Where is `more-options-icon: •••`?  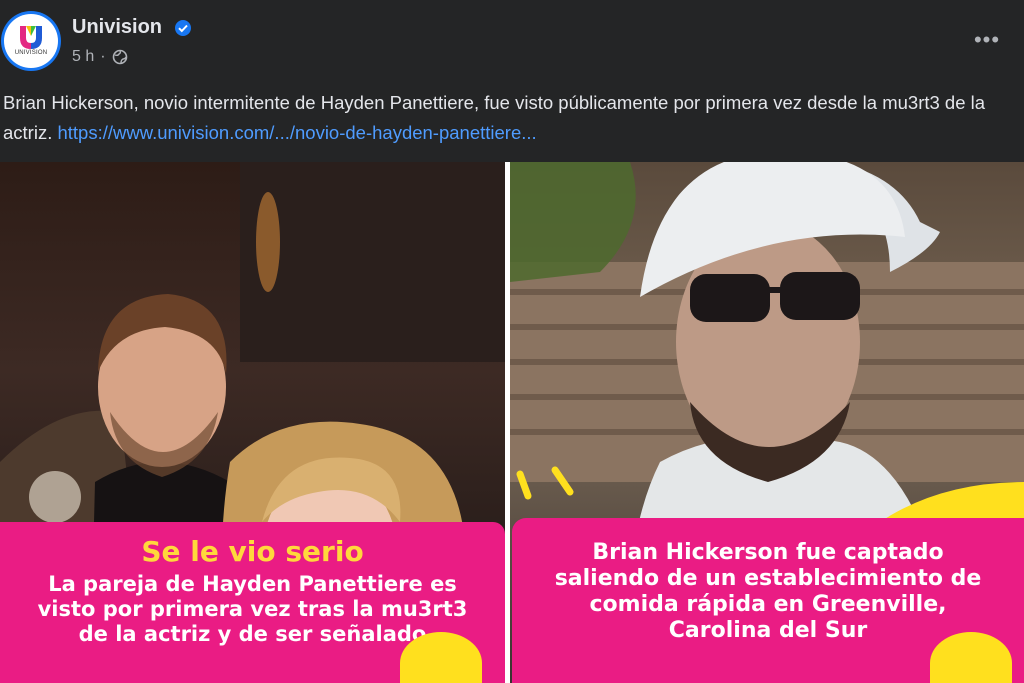
more-options-icon: ••• is located at coordinates (987, 40).